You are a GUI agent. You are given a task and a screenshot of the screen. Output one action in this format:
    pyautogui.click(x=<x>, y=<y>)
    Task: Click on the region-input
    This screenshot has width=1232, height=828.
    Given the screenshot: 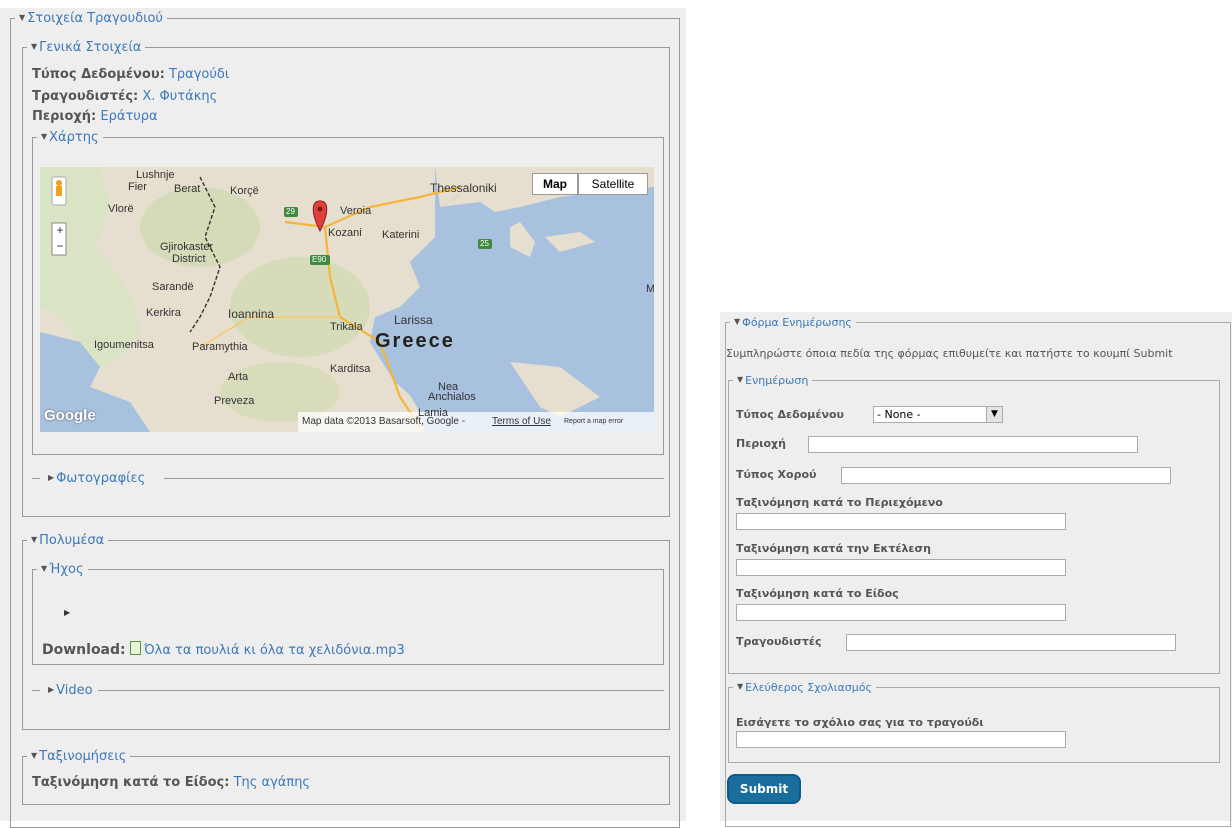 What is the action you would take?
    pyautogui.click(x=973, y=444)
    